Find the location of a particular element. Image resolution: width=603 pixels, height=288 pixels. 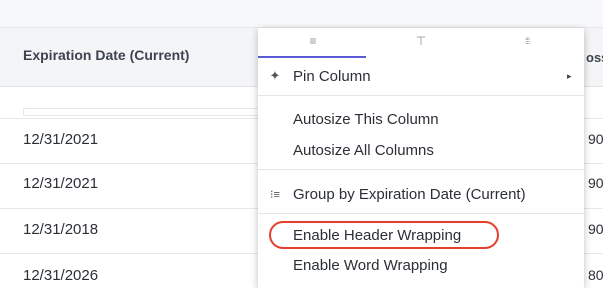

menu-item-group-by: ⁝≡ Group by Expiration Date (Current) is located at coordinates (421, 194).